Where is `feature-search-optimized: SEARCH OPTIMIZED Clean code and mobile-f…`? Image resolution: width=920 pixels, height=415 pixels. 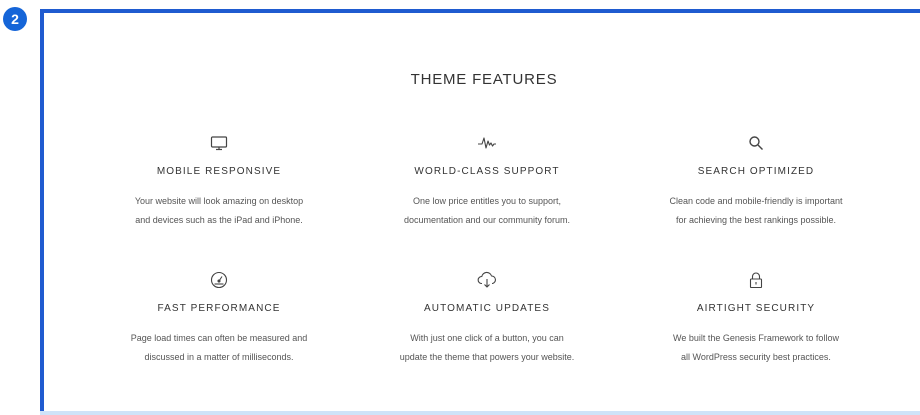
feature-search-optimized: SEARCH OPTIMIZED Clean code and mobile-f… is located at coordinates (756, 181).